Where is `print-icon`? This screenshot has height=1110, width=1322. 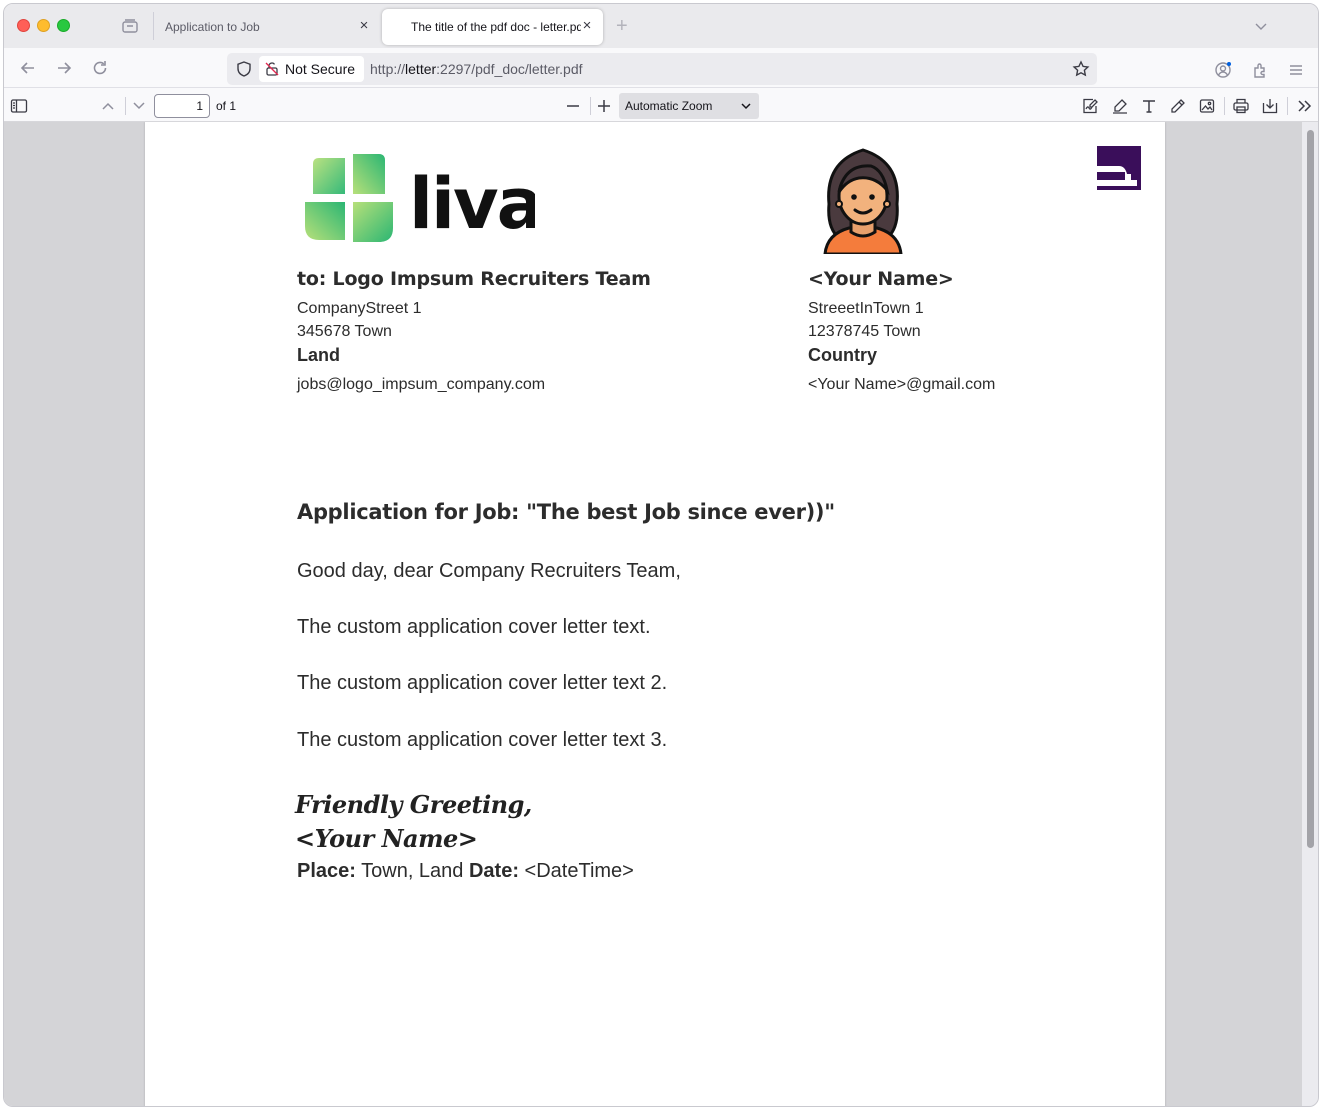 print-icon is located at coordinates (1241, 106).